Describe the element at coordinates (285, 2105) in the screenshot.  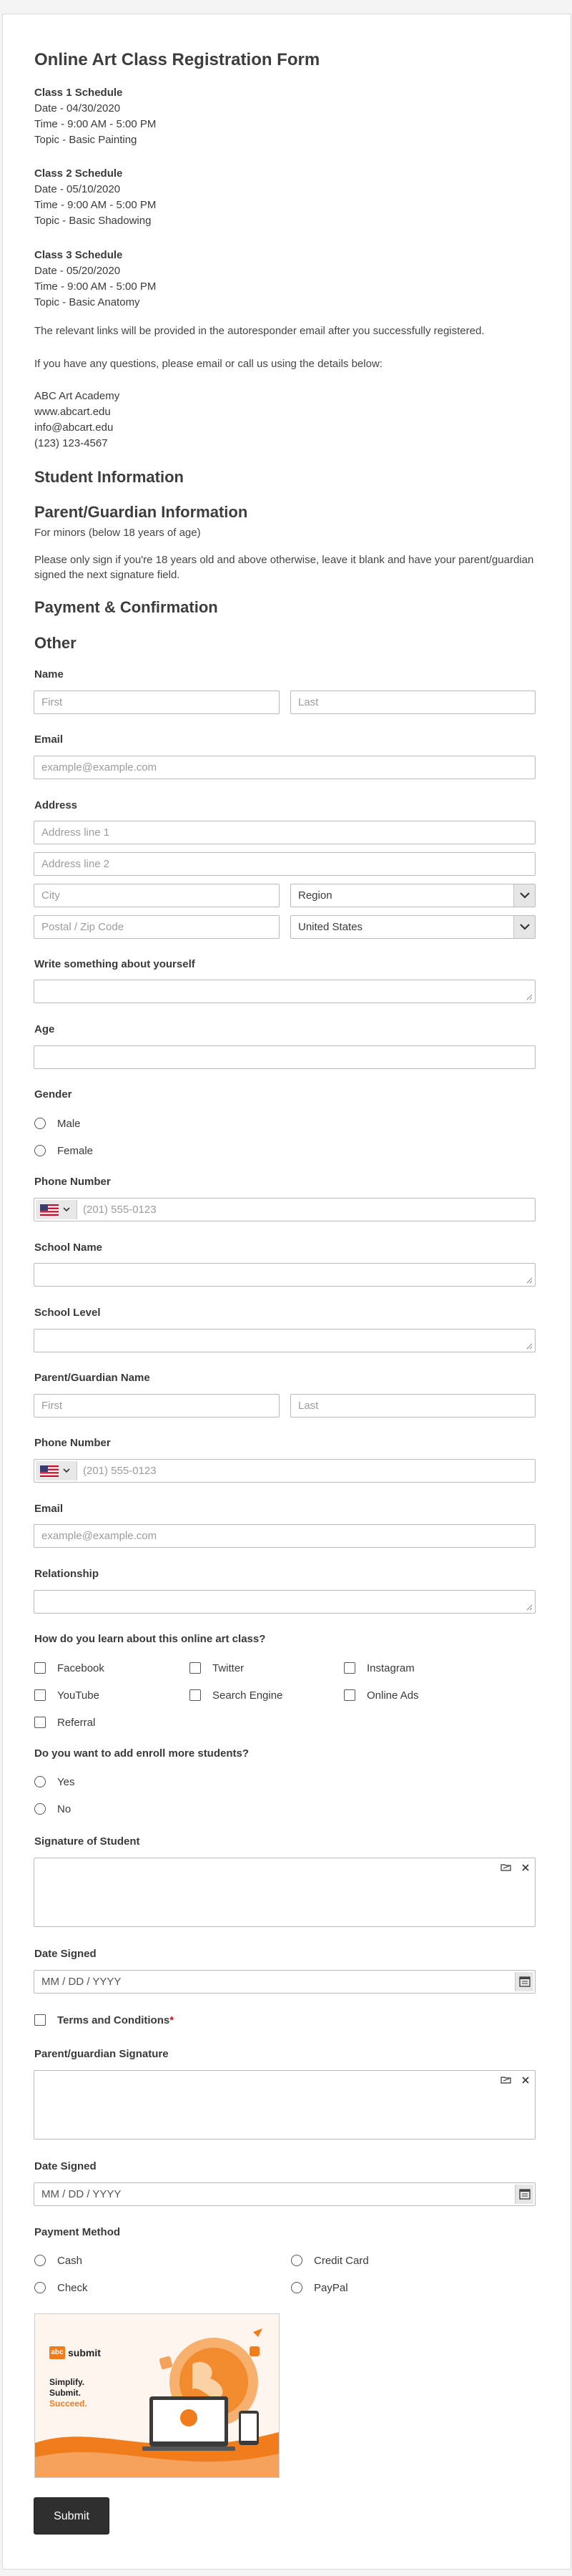
I see `guardian-signature-pad` at that location.